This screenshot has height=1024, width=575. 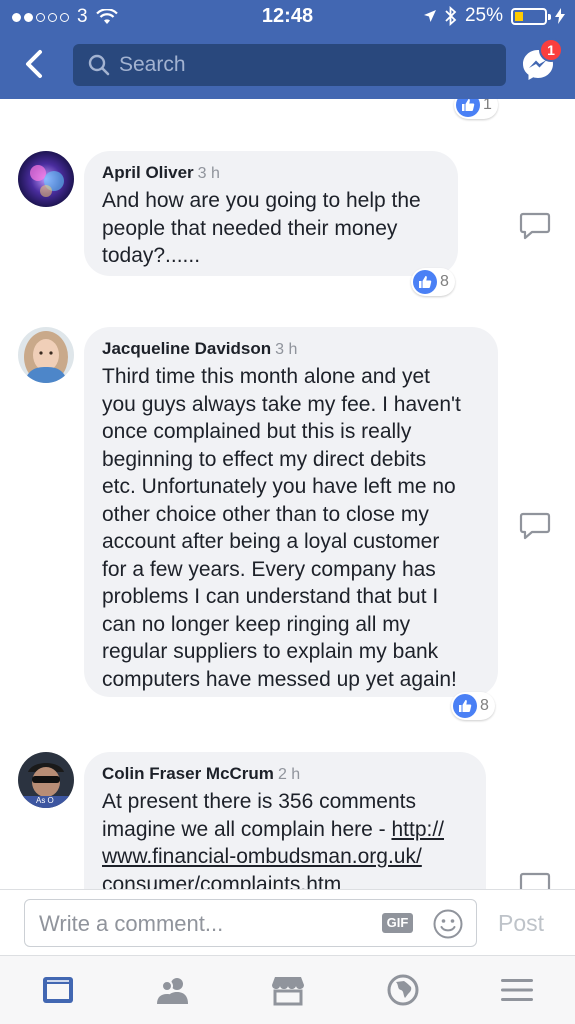 What do you see at coordinates (257, 431) in the screenshot?
I see `comment-line: once complained but this is really` at bounding box center [257, 431].